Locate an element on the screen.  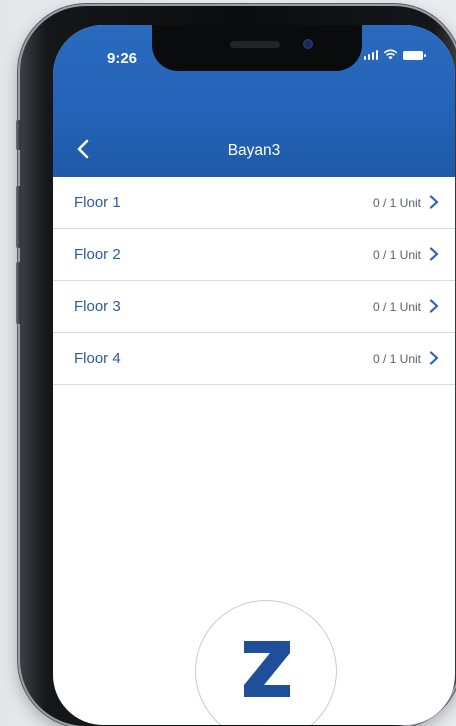
floor-row: Floor 4 0 / 1 Unit is located at coordinates (254, 359).